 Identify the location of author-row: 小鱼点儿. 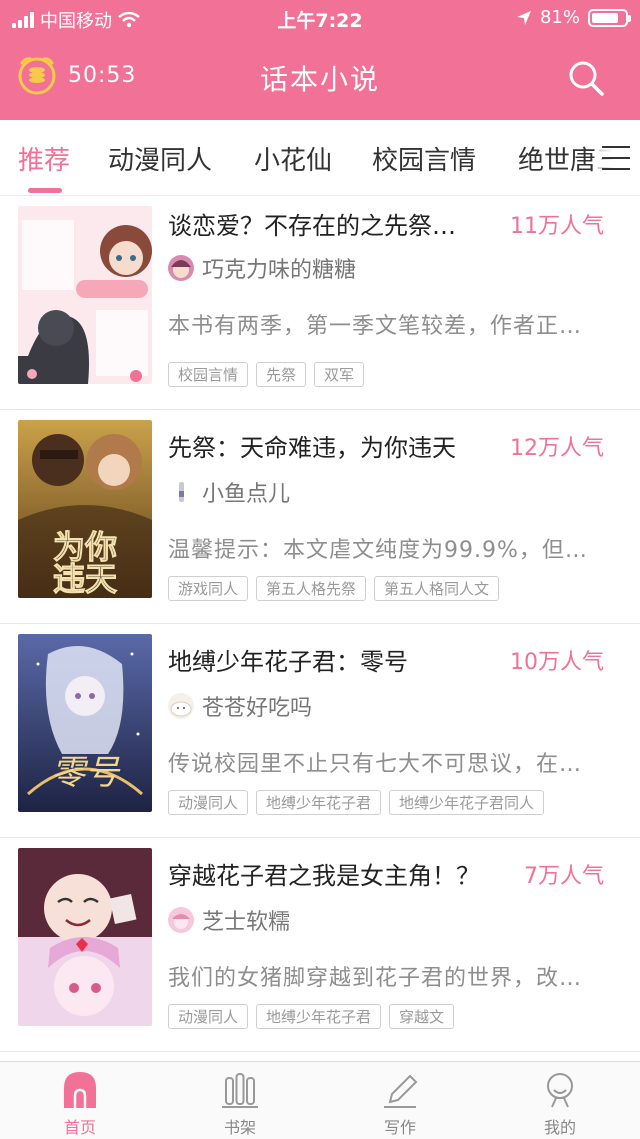
(229, 492).